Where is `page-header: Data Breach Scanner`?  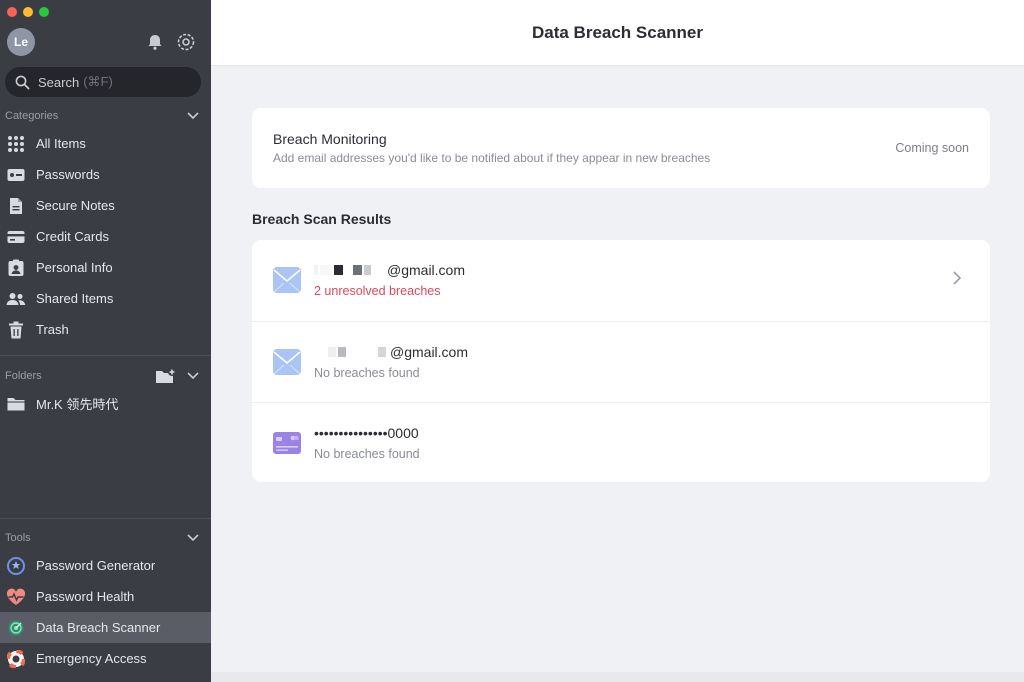 page-header: Data Breach Scanner is located at coordinates (617, 33).